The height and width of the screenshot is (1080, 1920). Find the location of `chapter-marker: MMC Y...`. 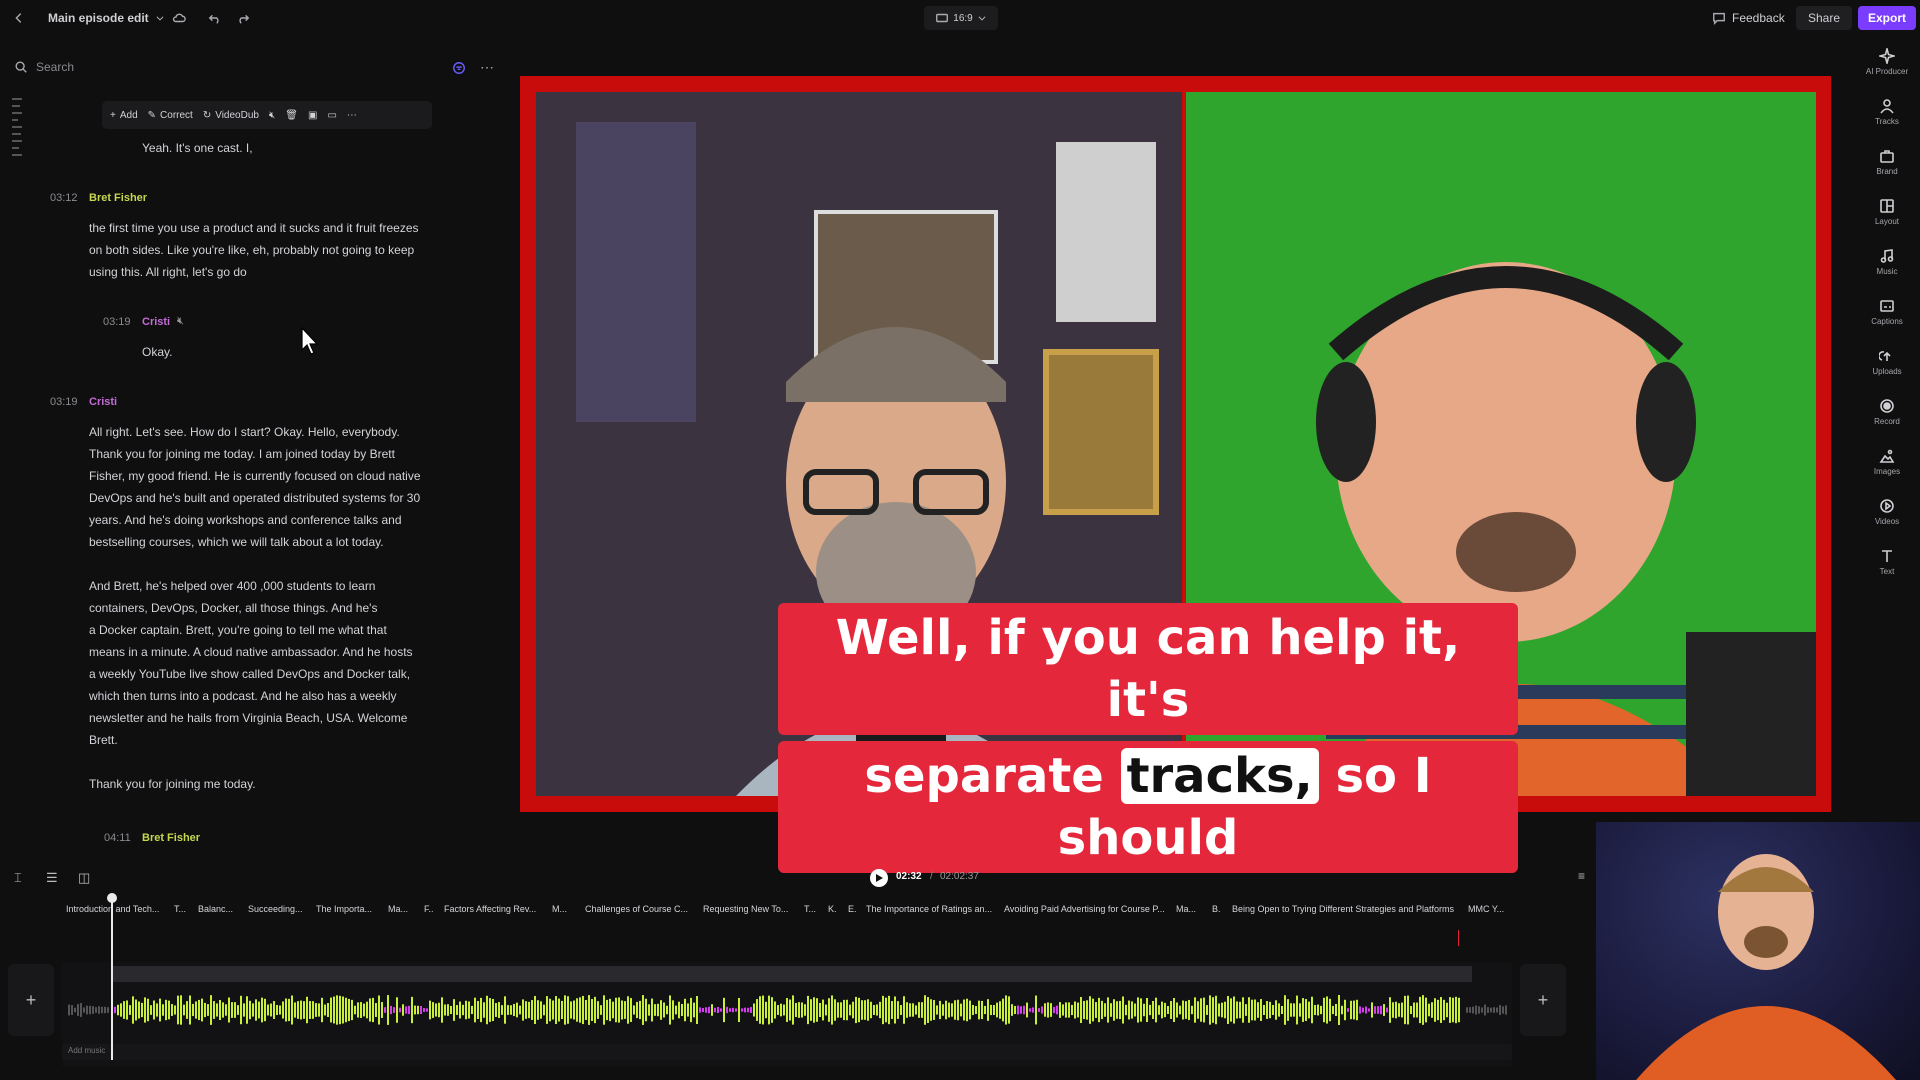

chapter-marker: MMC Y... is located at coordinates (1486, 909).